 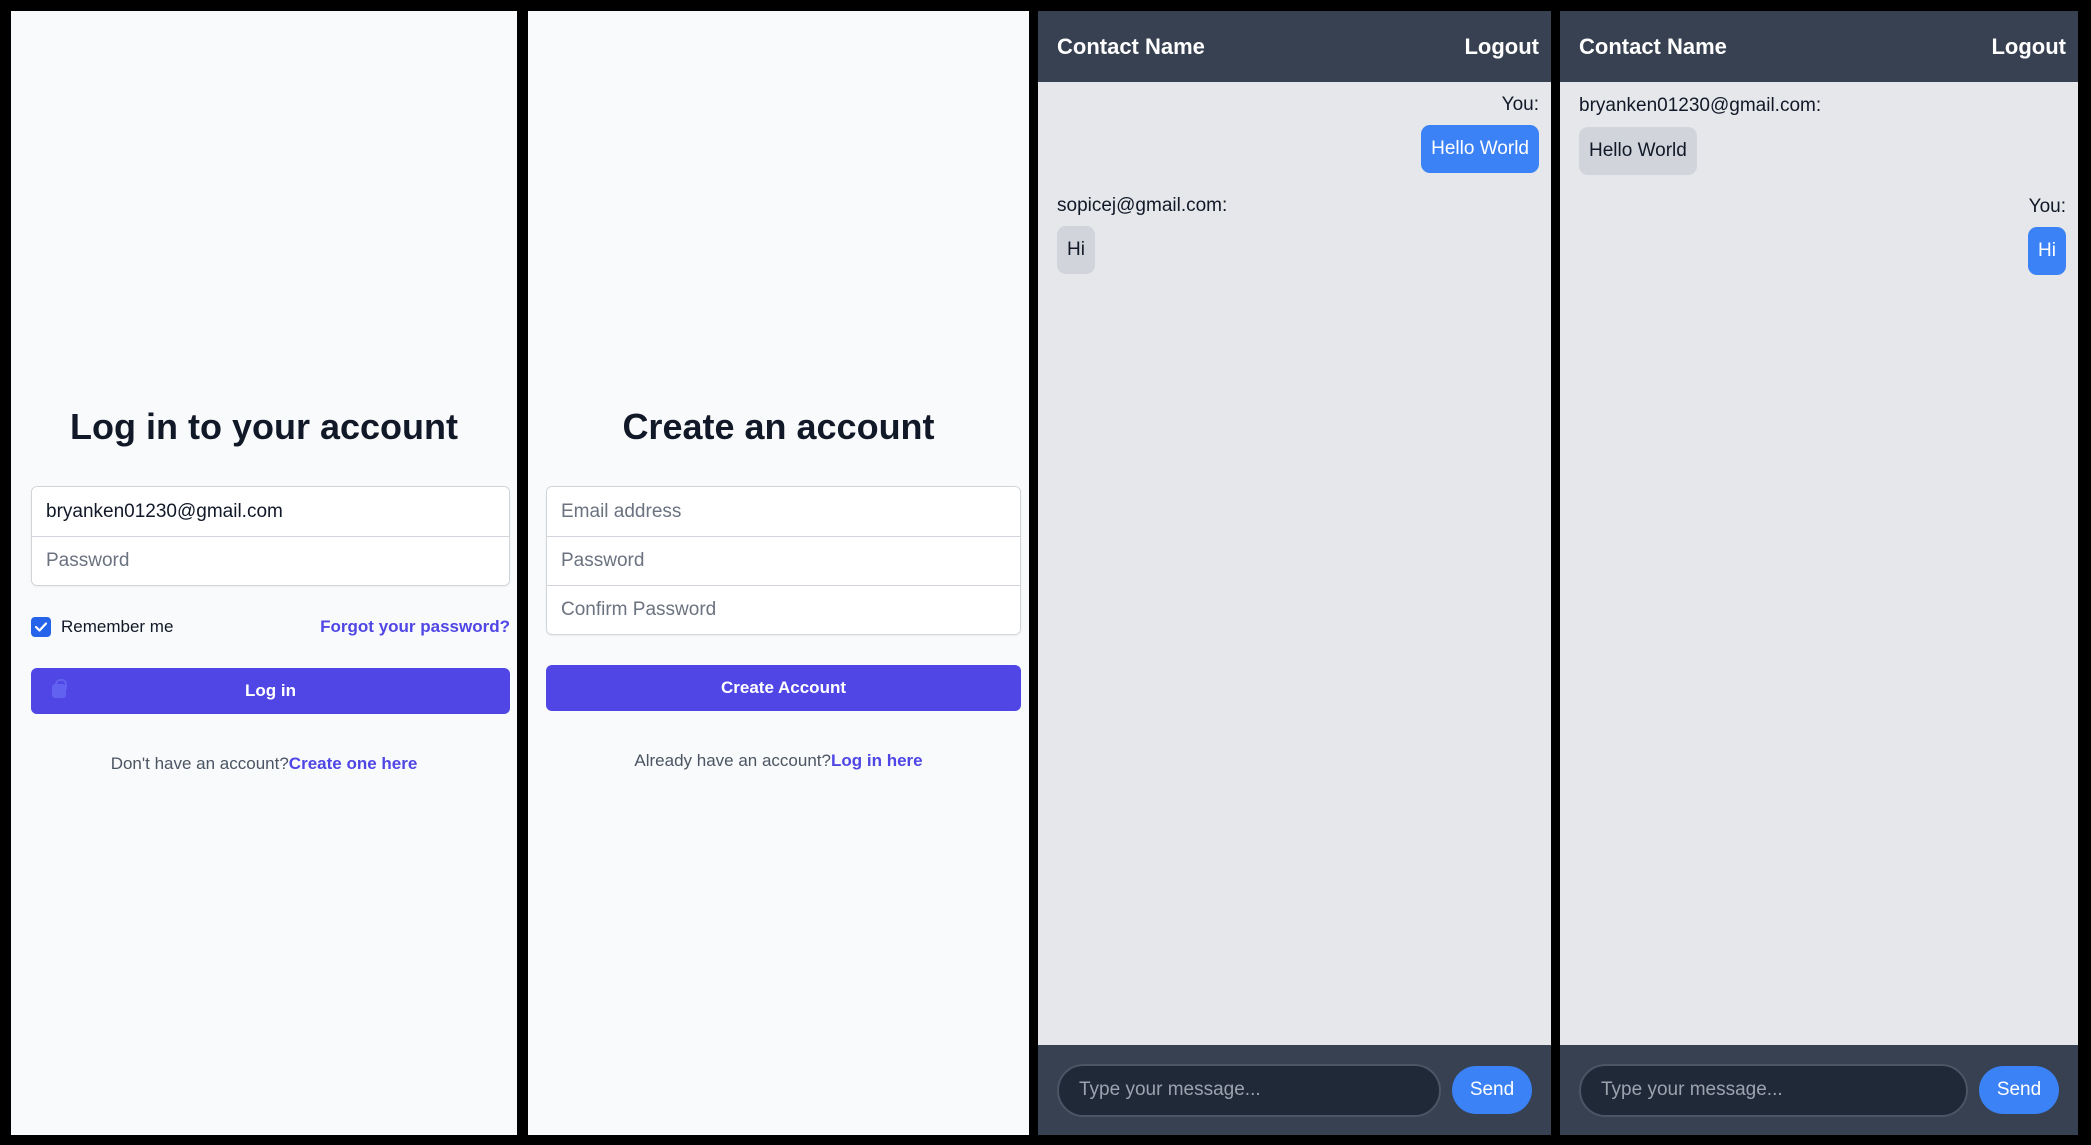 I want to click on login-button-label: Log in, so click(x=270, y=690).